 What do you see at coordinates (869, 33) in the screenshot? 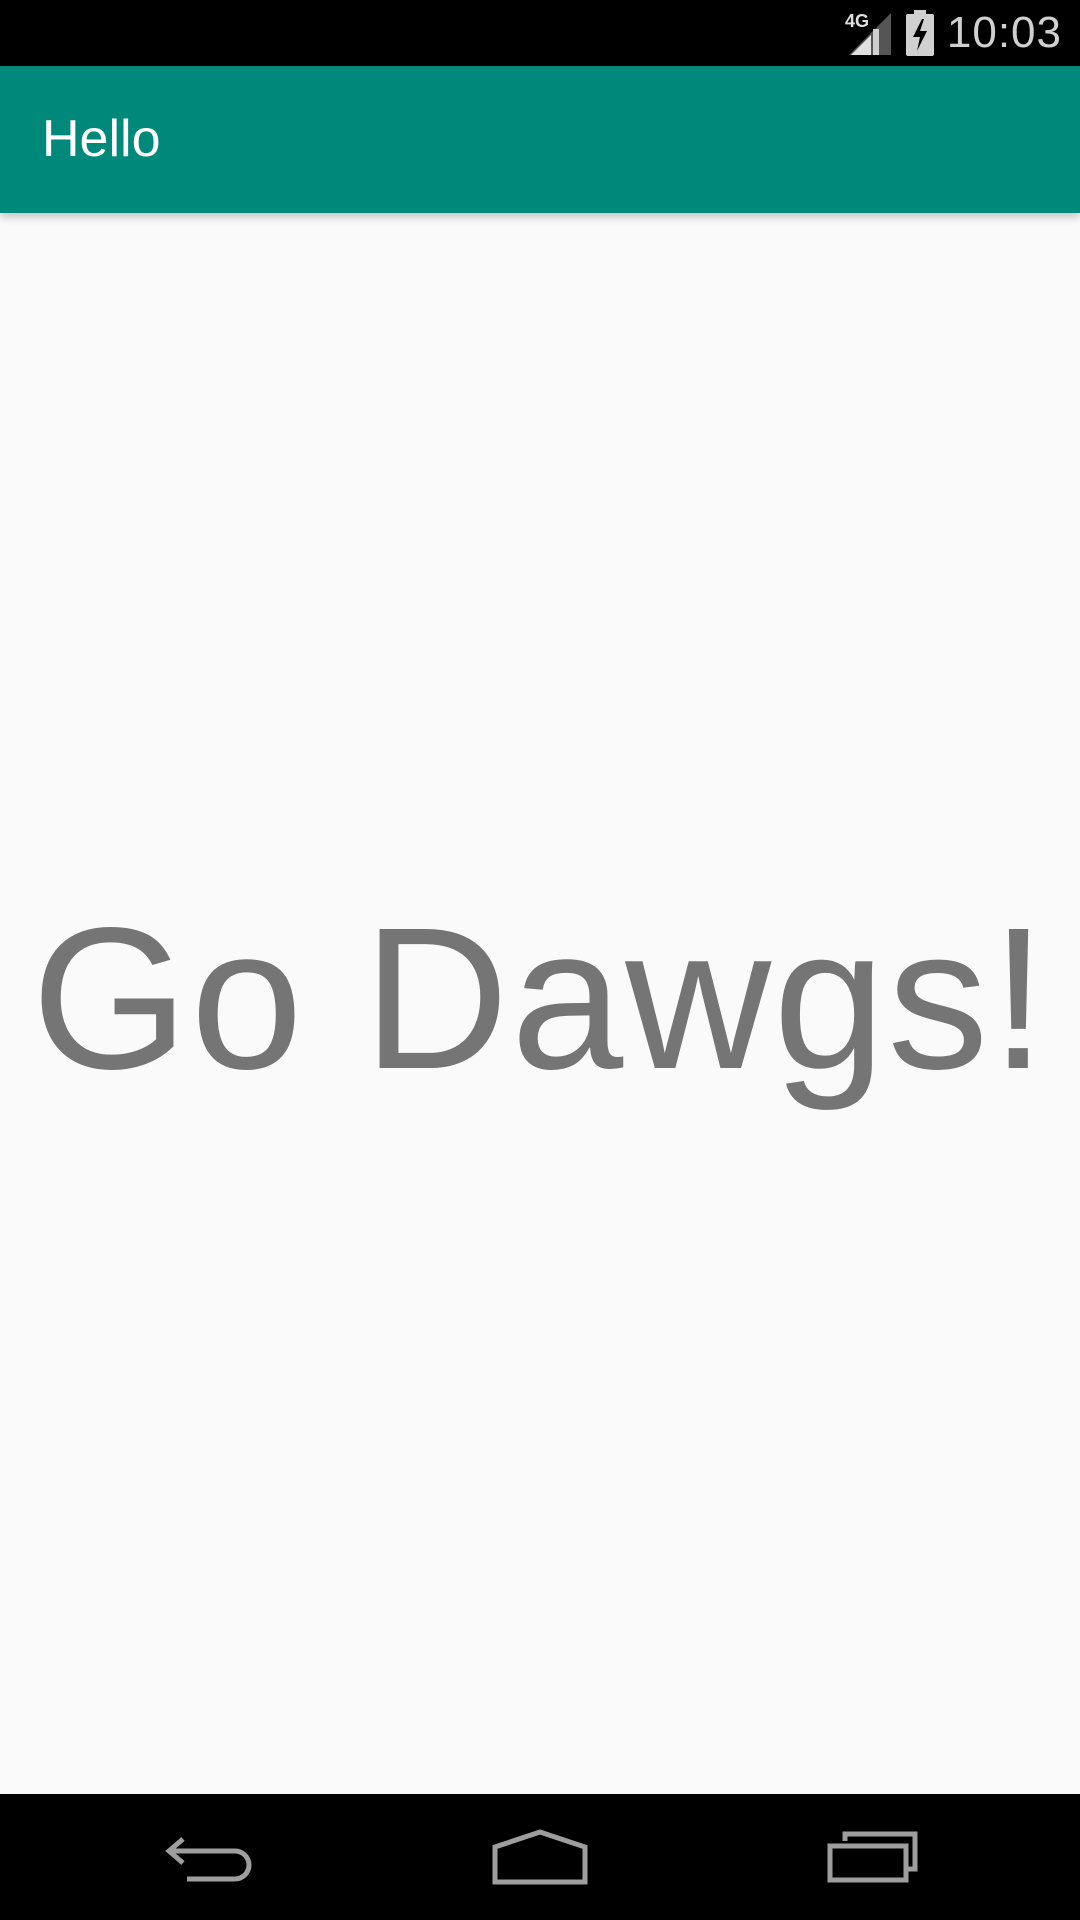
I see `signal-4g-icon: 4G` at bounding box center [869, 33].